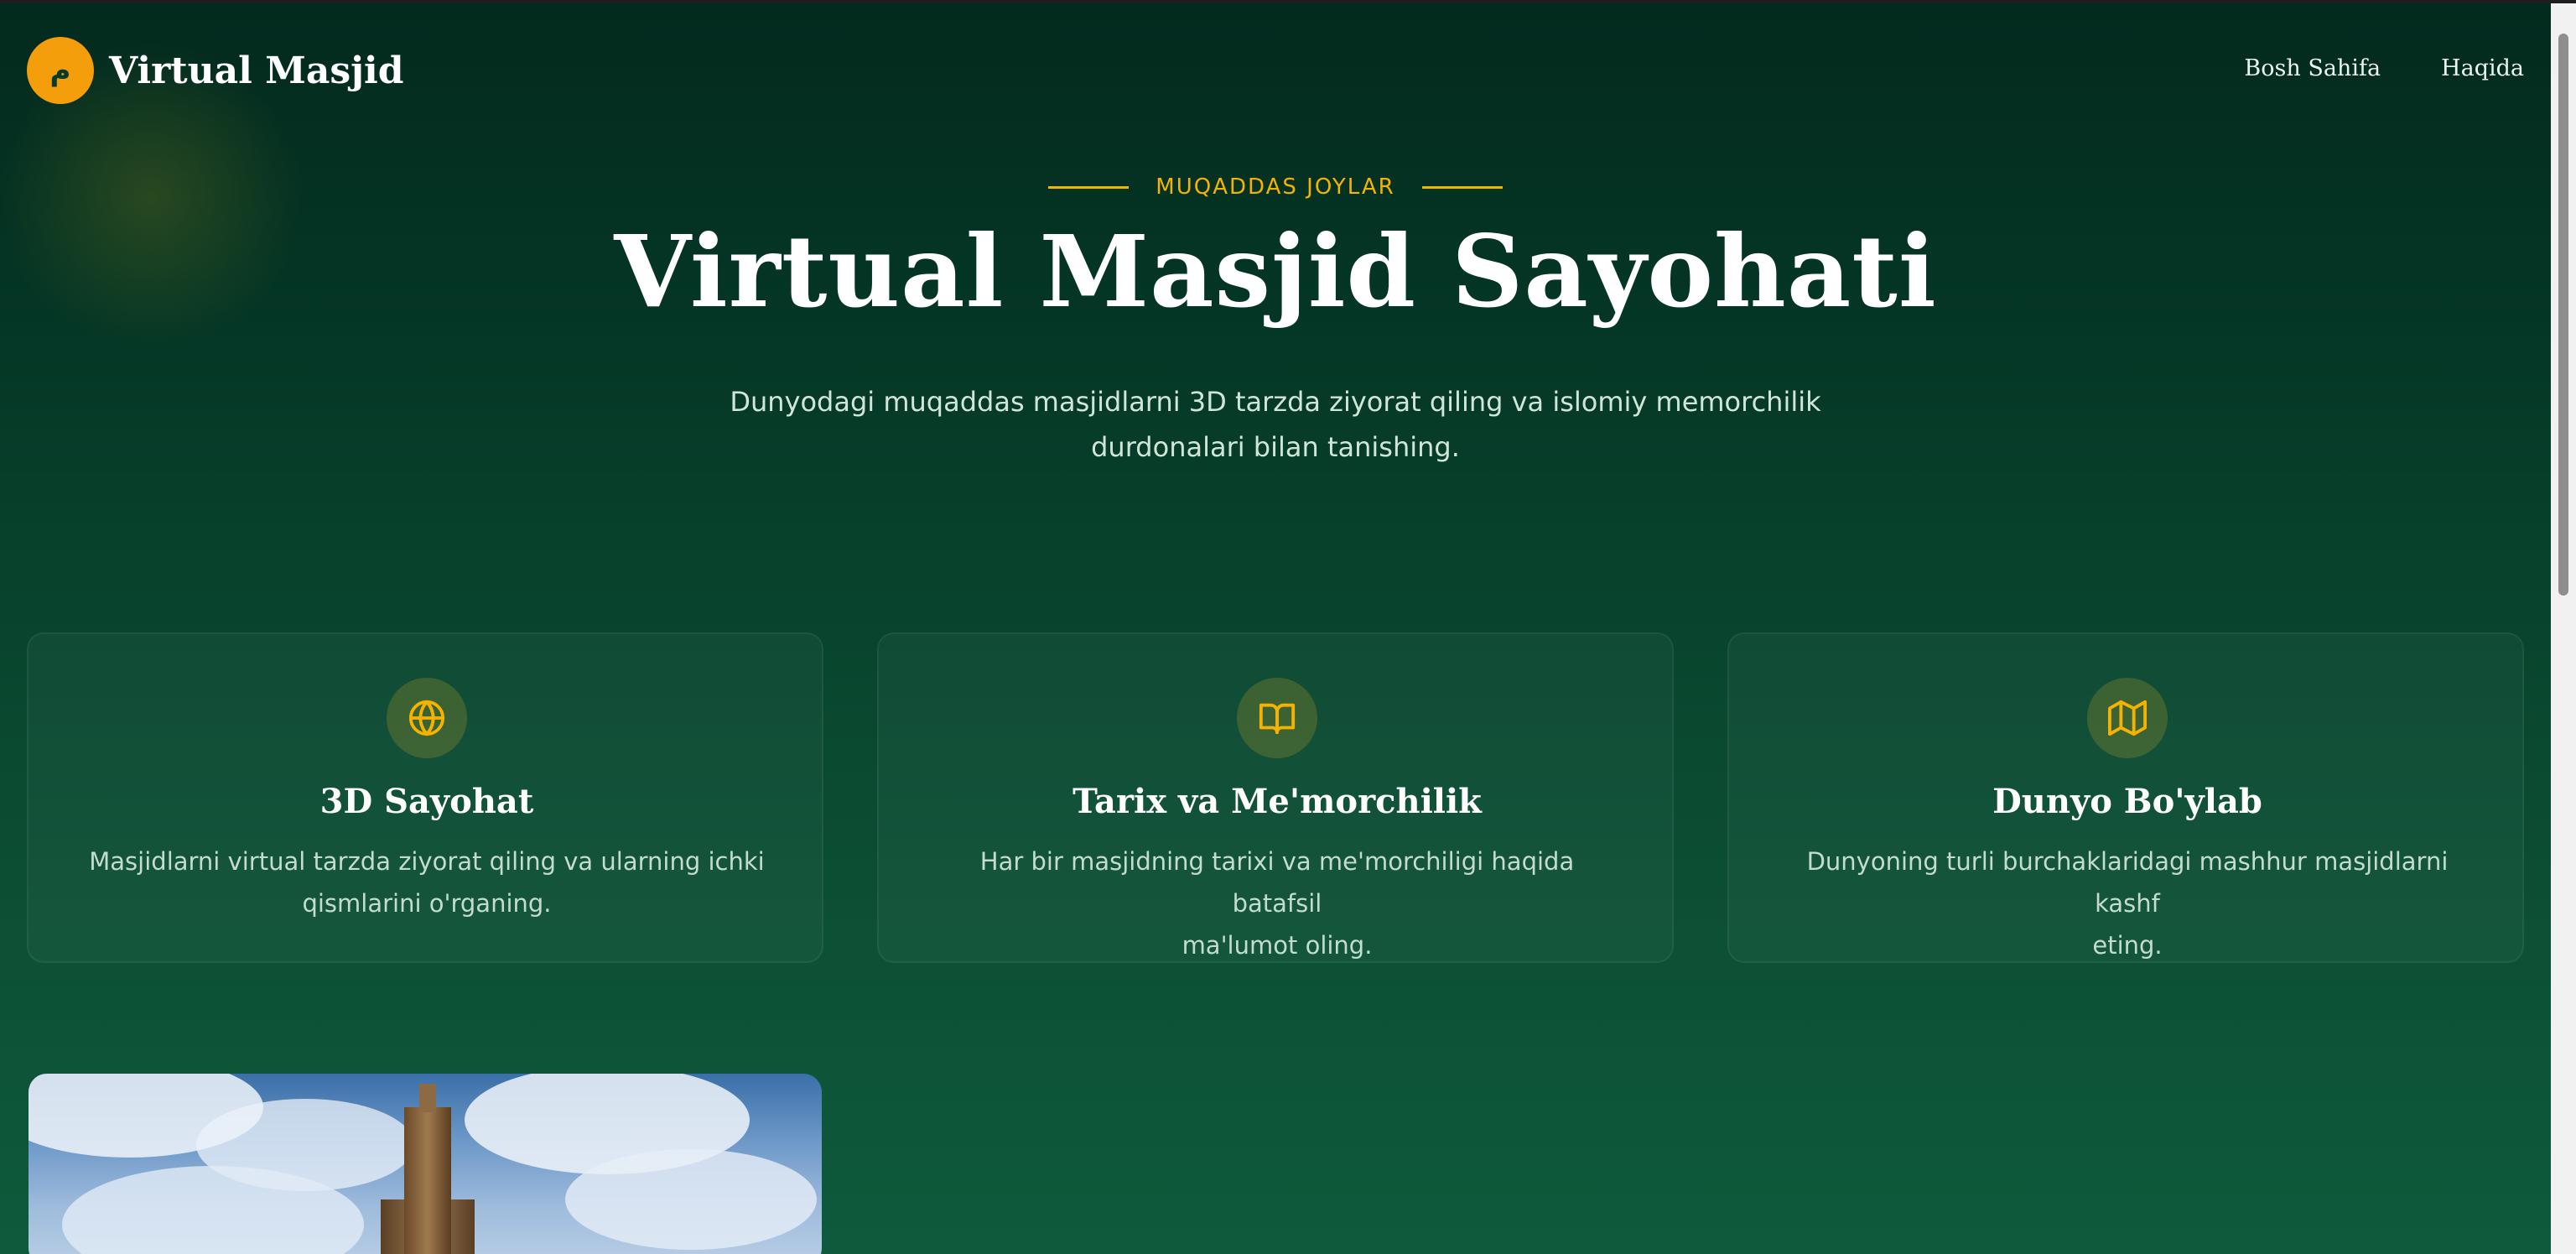 This screenshot has width=2576, height=1254. Describe the element at coordinates (1462, 187) in the screenshot. I see `eyebrow-divider-right` at that location.